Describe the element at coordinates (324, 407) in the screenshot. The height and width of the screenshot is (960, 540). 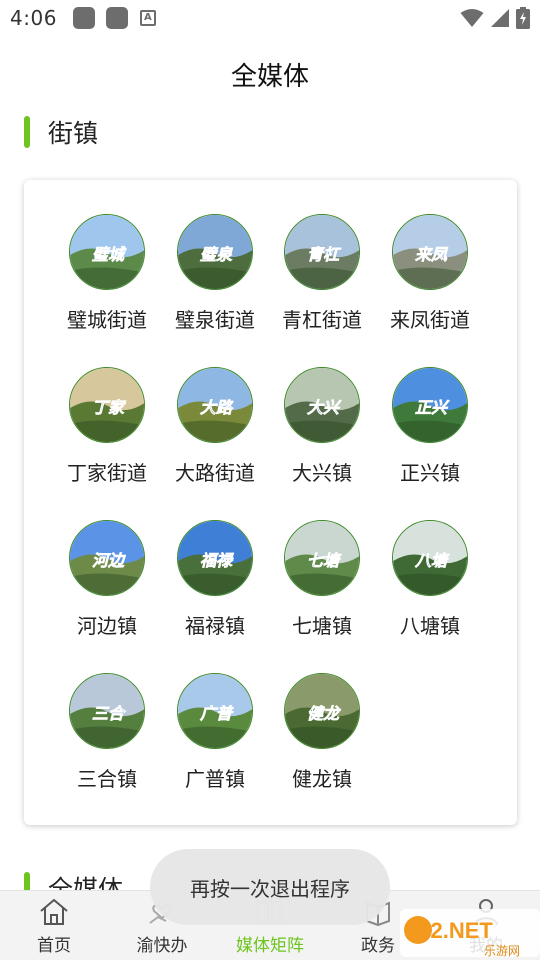
I see `town-badge-text: 大兴` at that location.